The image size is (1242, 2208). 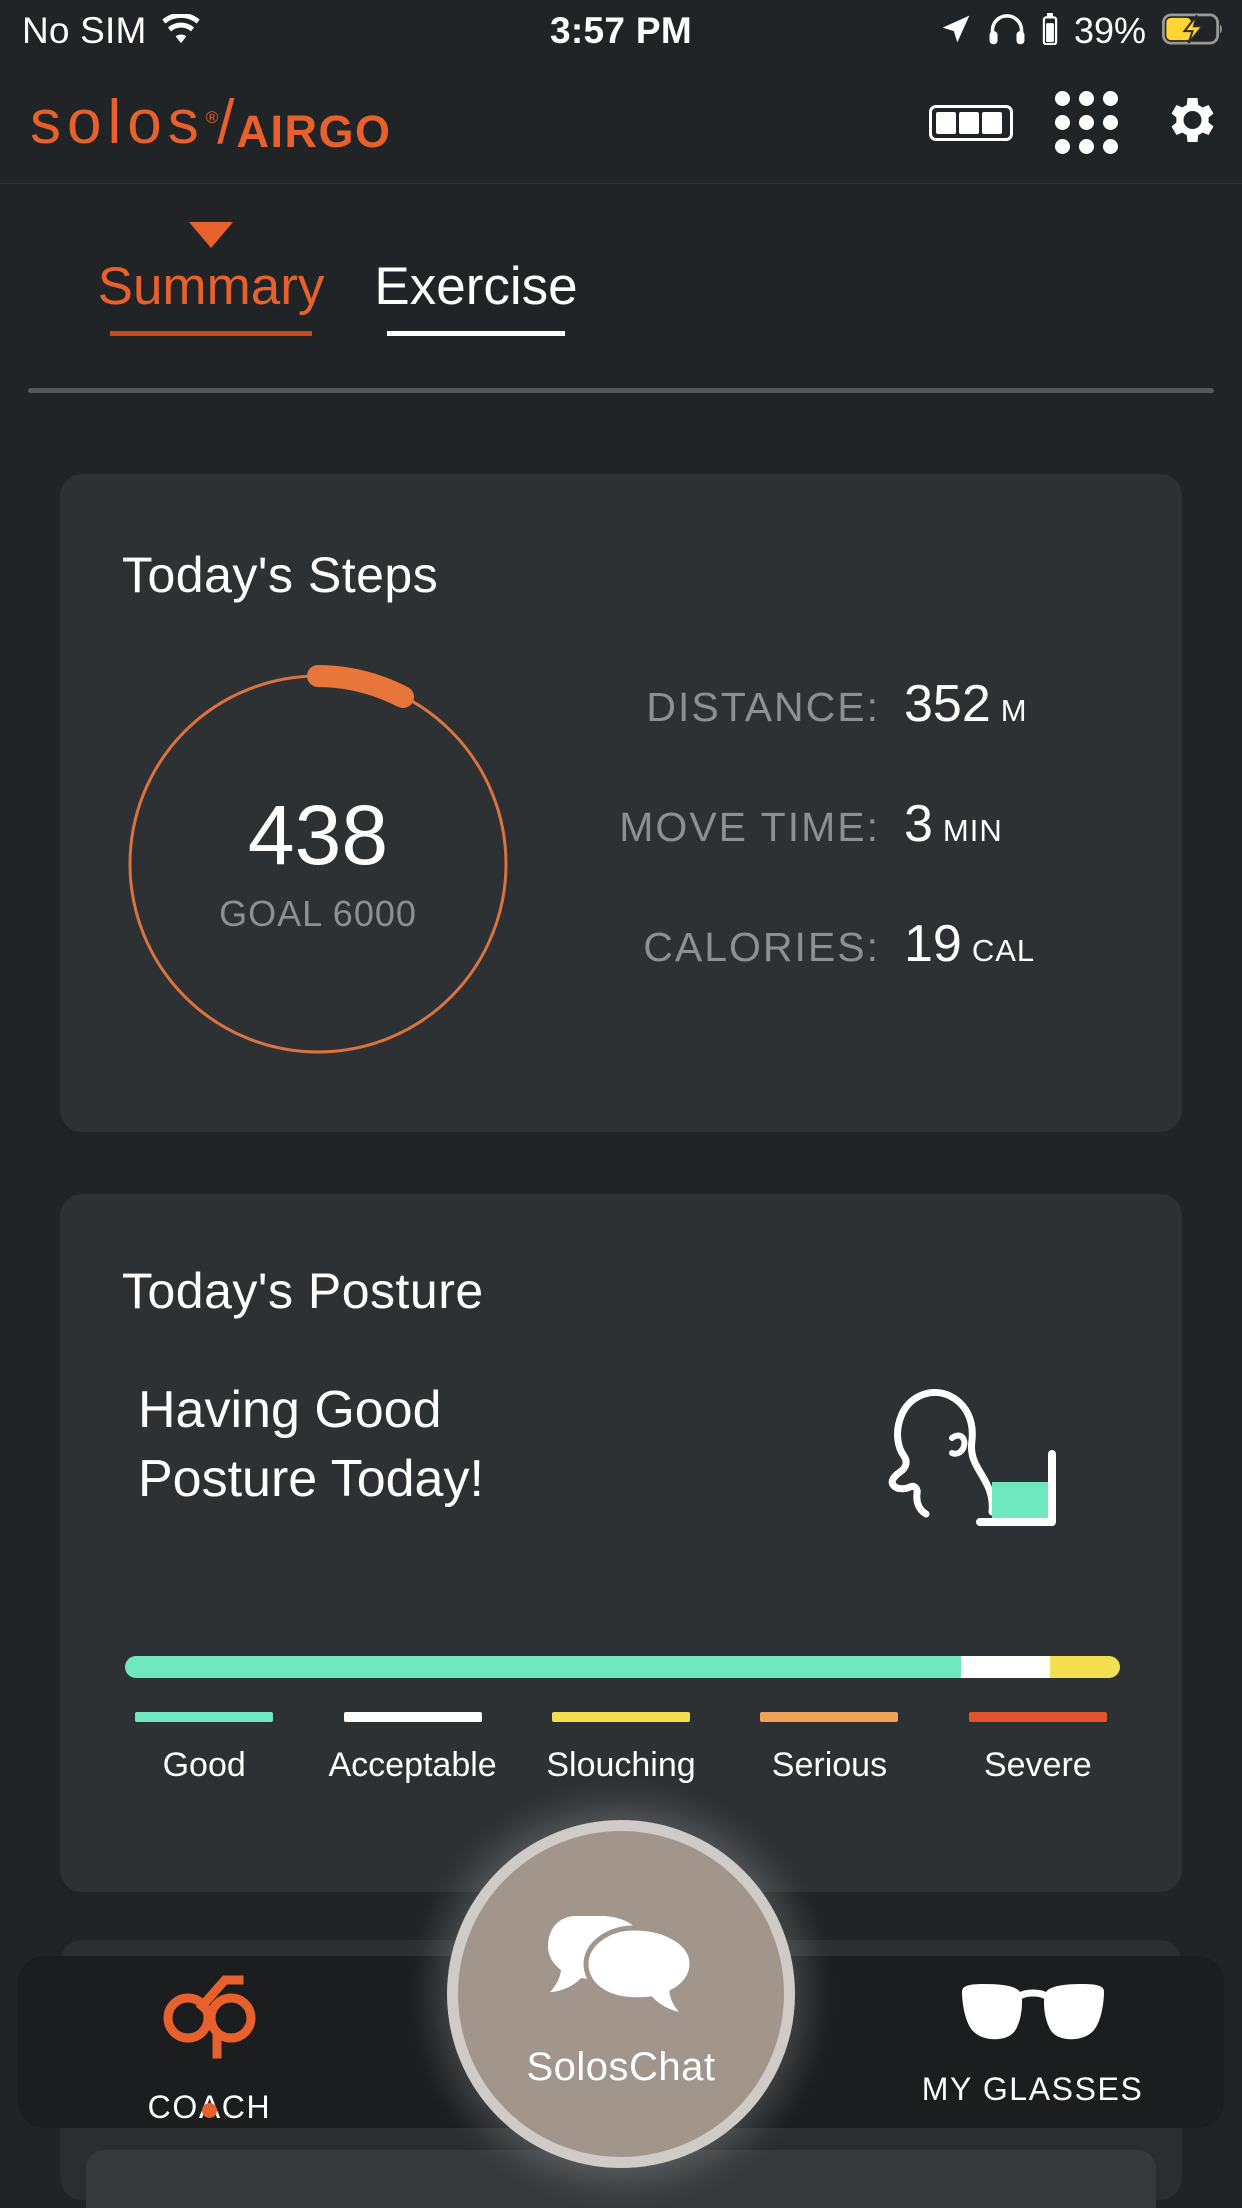 What do you see at coordinates (543, 1667) in the screenshot?
I see `posture-segment-good` at bounding box center [543, 1667].